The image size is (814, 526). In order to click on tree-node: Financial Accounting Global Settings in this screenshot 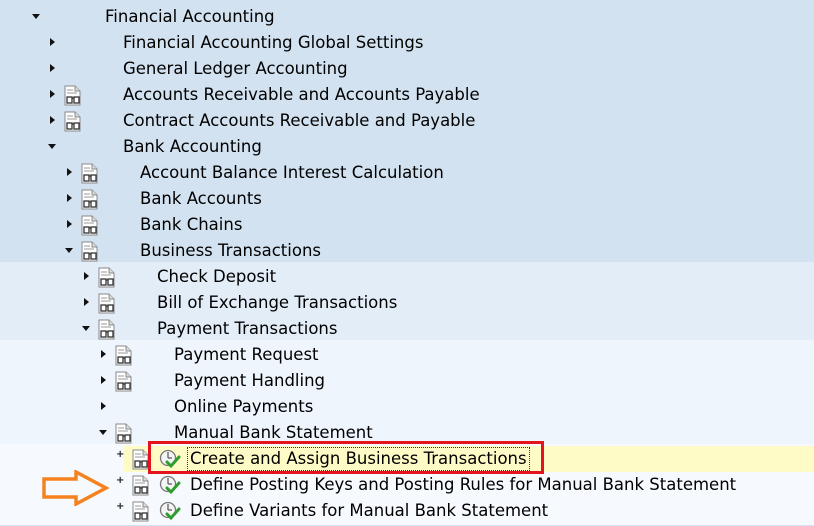, I will do `click(407, 43)`.